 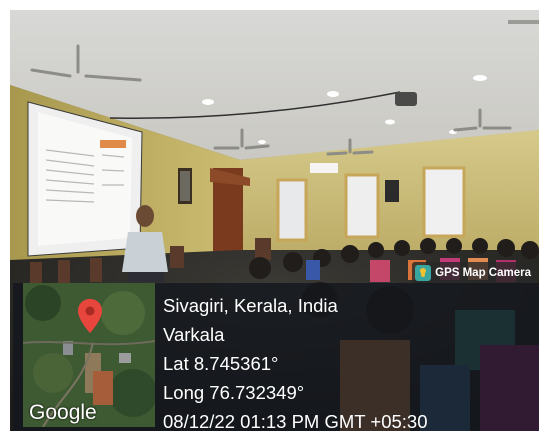 I want to click on location-pin-icon, so click(x=90, y=316).